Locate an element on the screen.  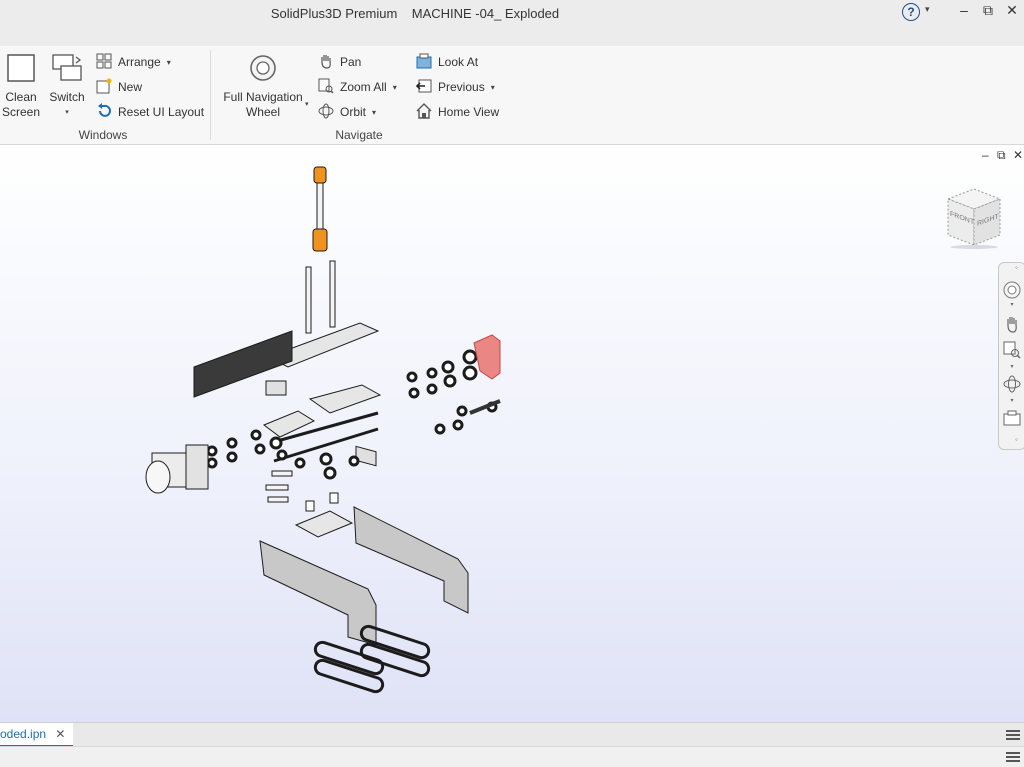
pan-label: Pan is located at coordinates (351, 62).